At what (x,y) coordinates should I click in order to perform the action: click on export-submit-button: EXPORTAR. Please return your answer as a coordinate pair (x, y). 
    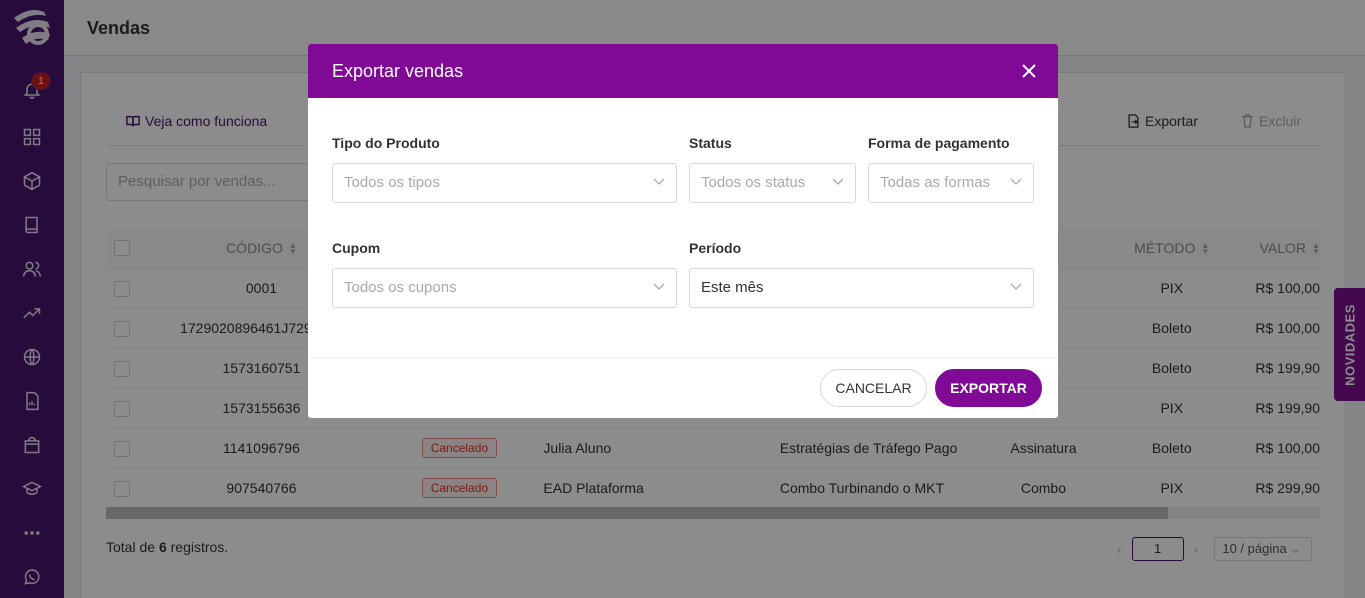
    Looking at the image, I should click on (988, 388).